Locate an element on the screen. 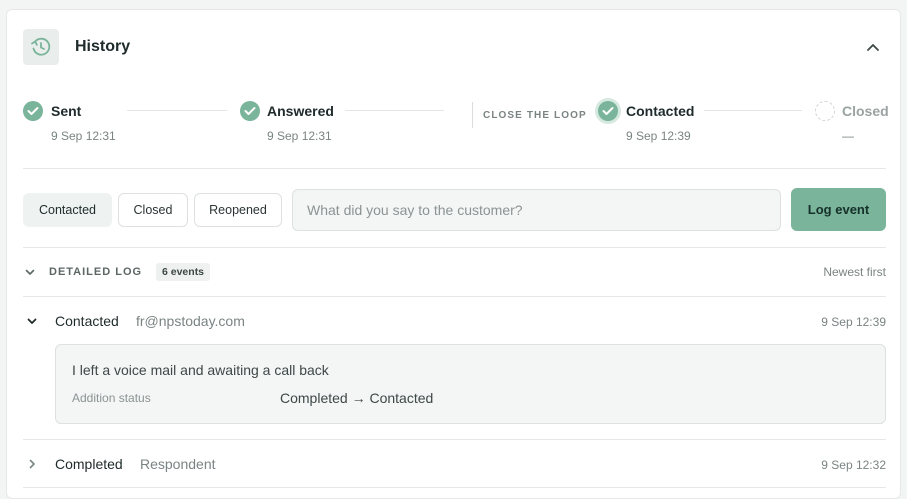 This screenshot has height=499, width=907. collapse-button is located at coordinates (873, 47).